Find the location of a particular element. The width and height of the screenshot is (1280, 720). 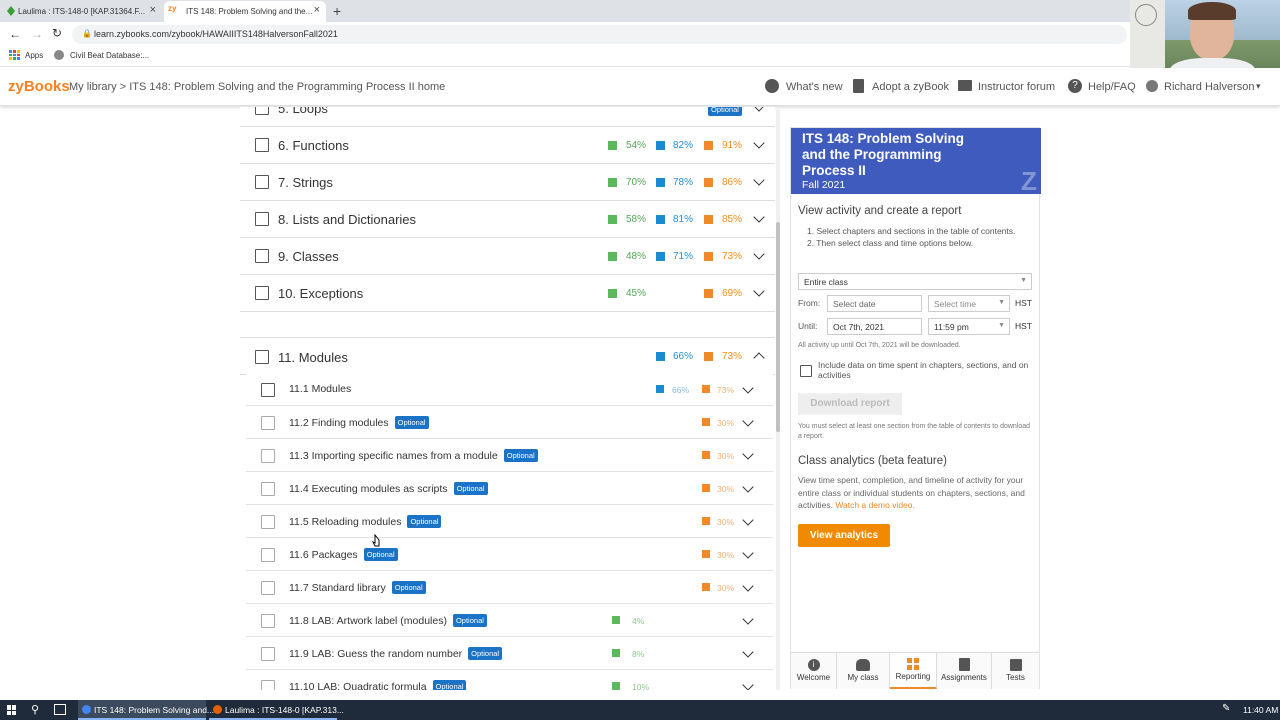

download-report-button: Download report is located at coordinates (850, 404).